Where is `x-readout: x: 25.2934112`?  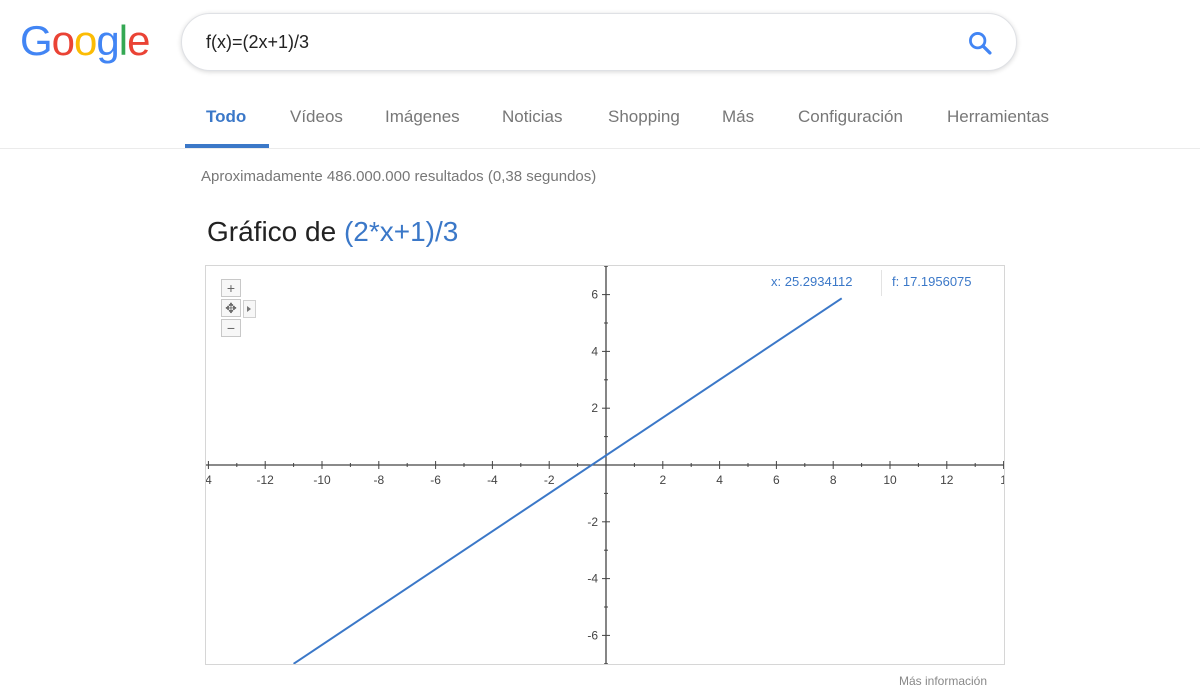 x-readout: x: 25.2934112 is located at coordinates (812, 281).